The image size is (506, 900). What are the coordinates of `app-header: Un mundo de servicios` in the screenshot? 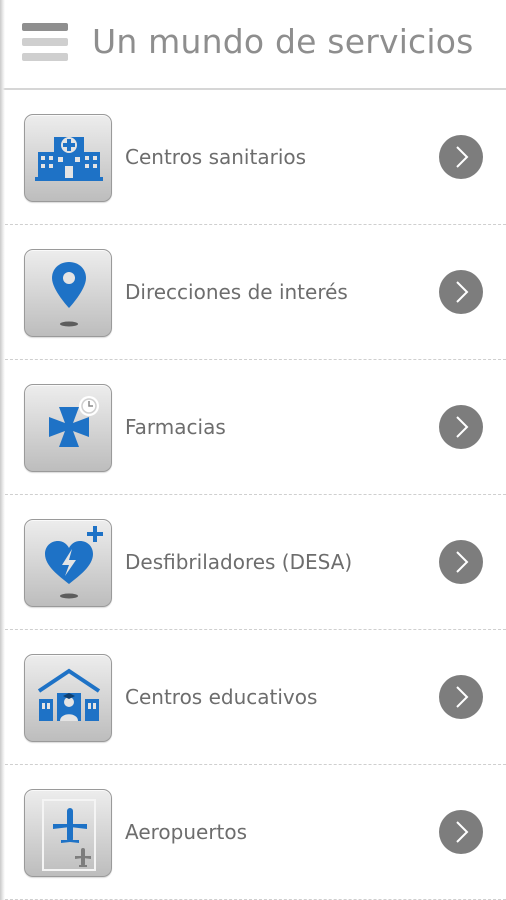 It's located at (253, 45).